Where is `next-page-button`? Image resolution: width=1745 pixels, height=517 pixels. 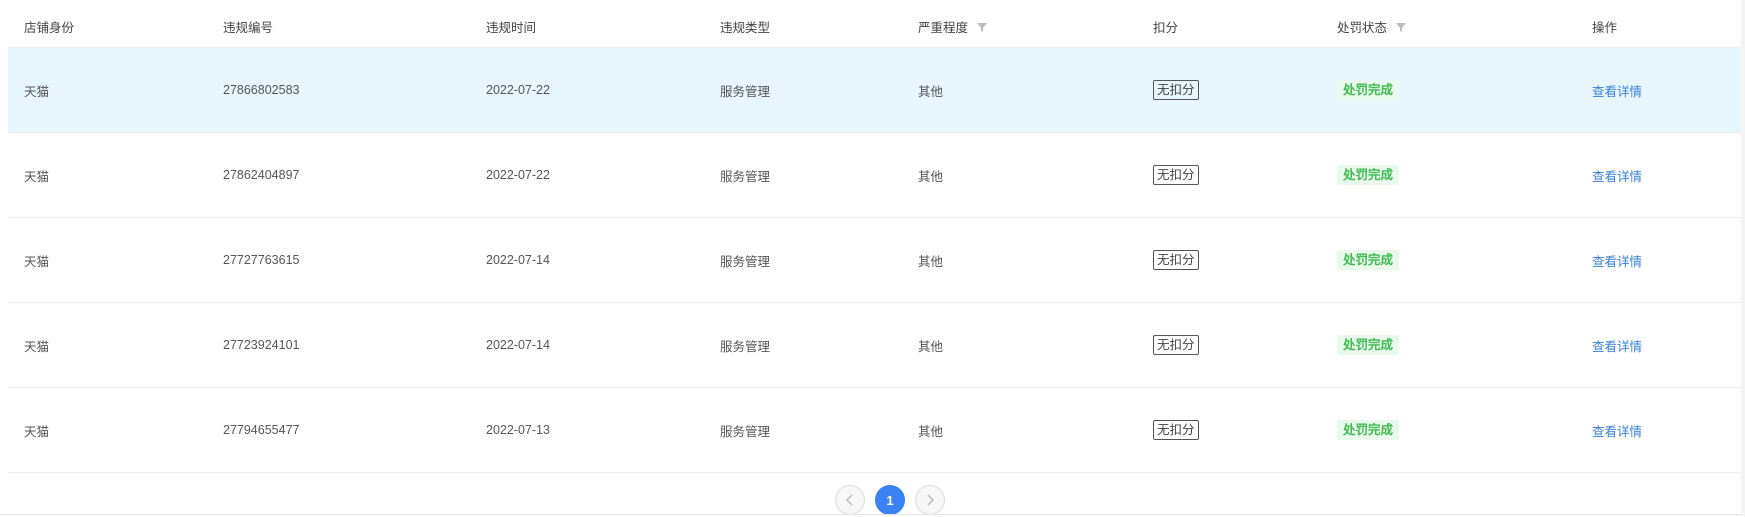
next-page-button is located at coordinates (930, 500).